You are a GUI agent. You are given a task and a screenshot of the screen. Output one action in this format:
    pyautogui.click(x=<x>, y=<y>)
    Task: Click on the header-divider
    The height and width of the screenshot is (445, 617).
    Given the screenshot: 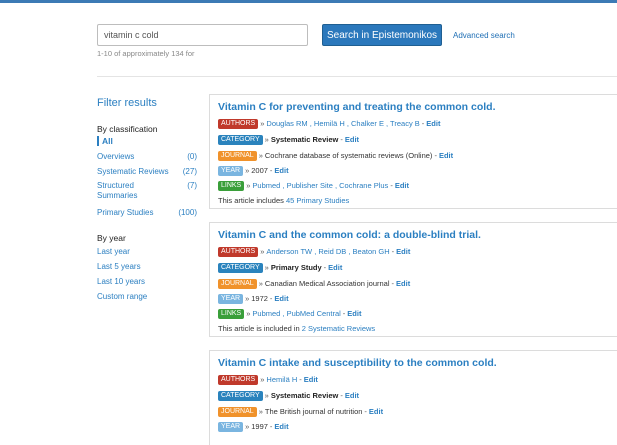 What is the action you would take?
    pyautogui.click(x=357, y=76)
    